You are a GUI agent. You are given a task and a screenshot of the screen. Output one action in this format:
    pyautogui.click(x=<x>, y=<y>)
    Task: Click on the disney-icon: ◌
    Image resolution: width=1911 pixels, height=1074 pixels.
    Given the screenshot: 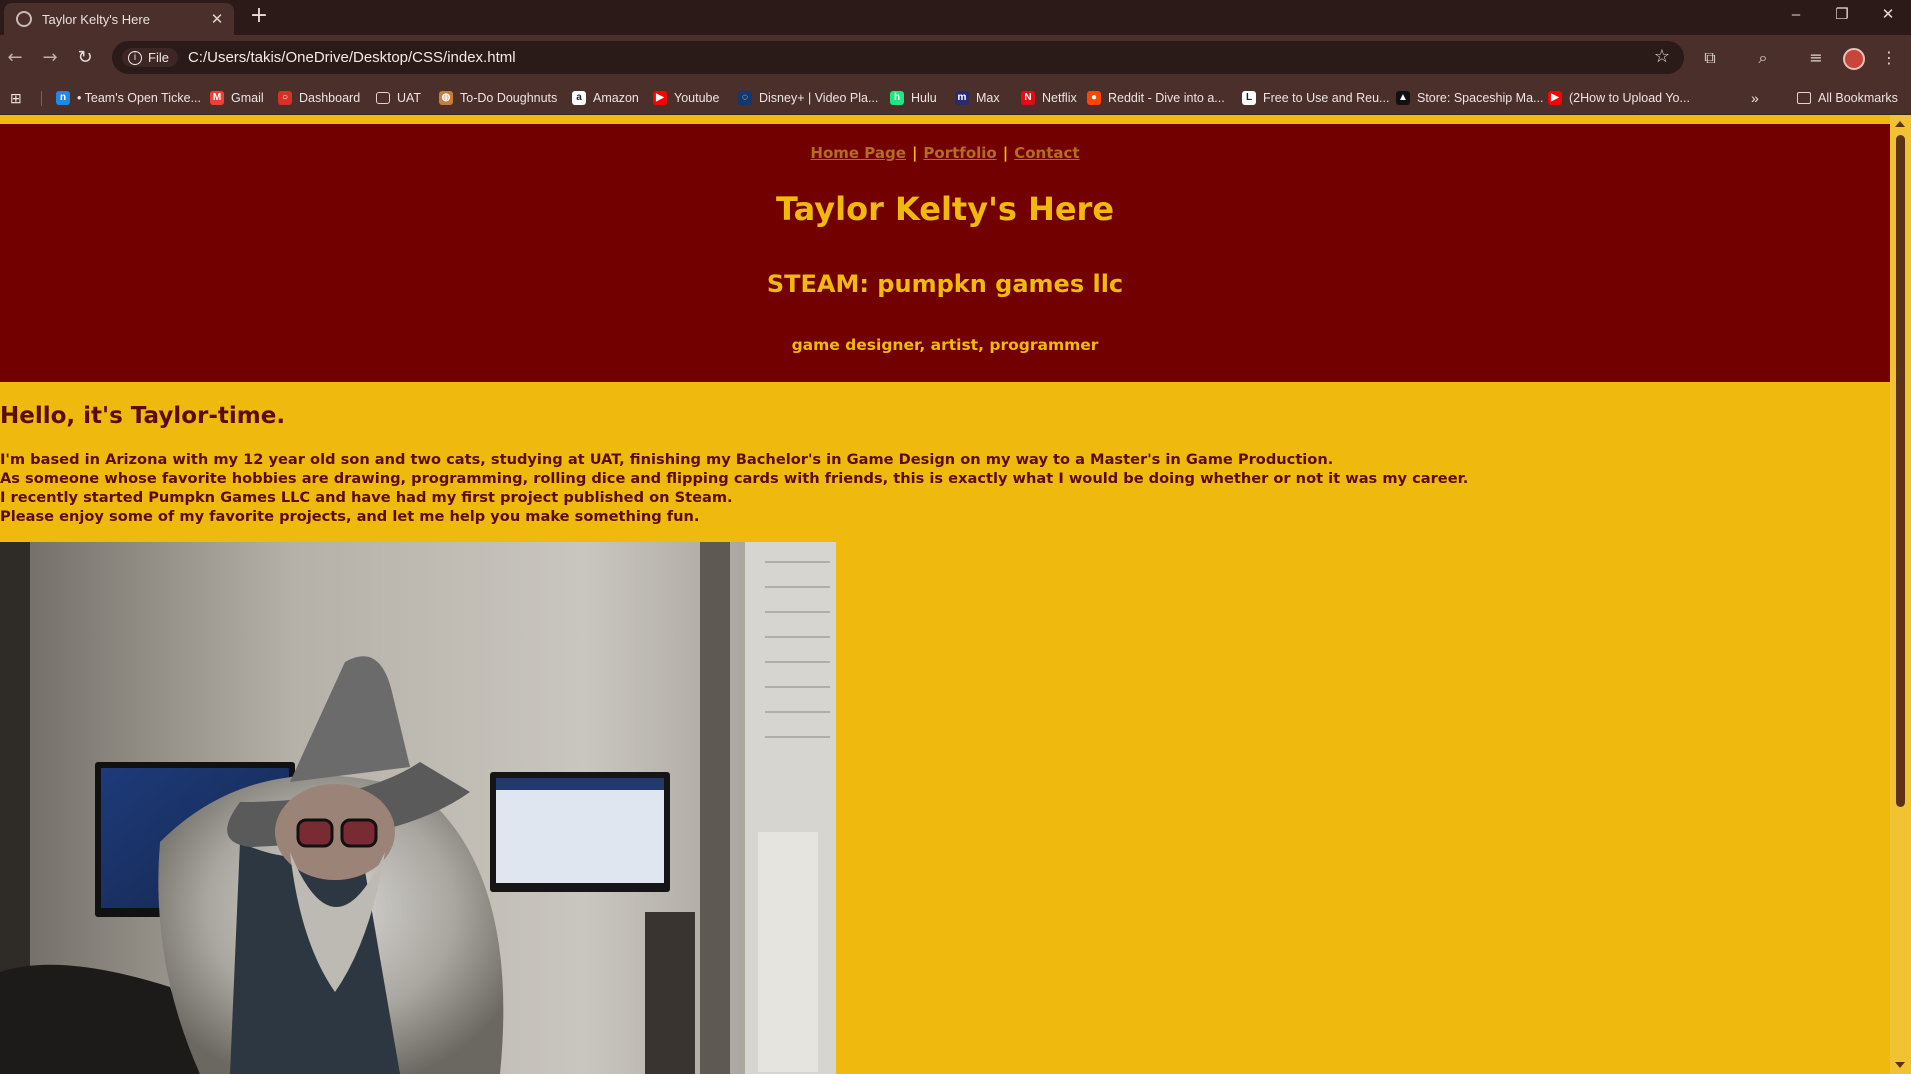 What is the action you would take?
    pyautogui.click(x=745, y=98)
    